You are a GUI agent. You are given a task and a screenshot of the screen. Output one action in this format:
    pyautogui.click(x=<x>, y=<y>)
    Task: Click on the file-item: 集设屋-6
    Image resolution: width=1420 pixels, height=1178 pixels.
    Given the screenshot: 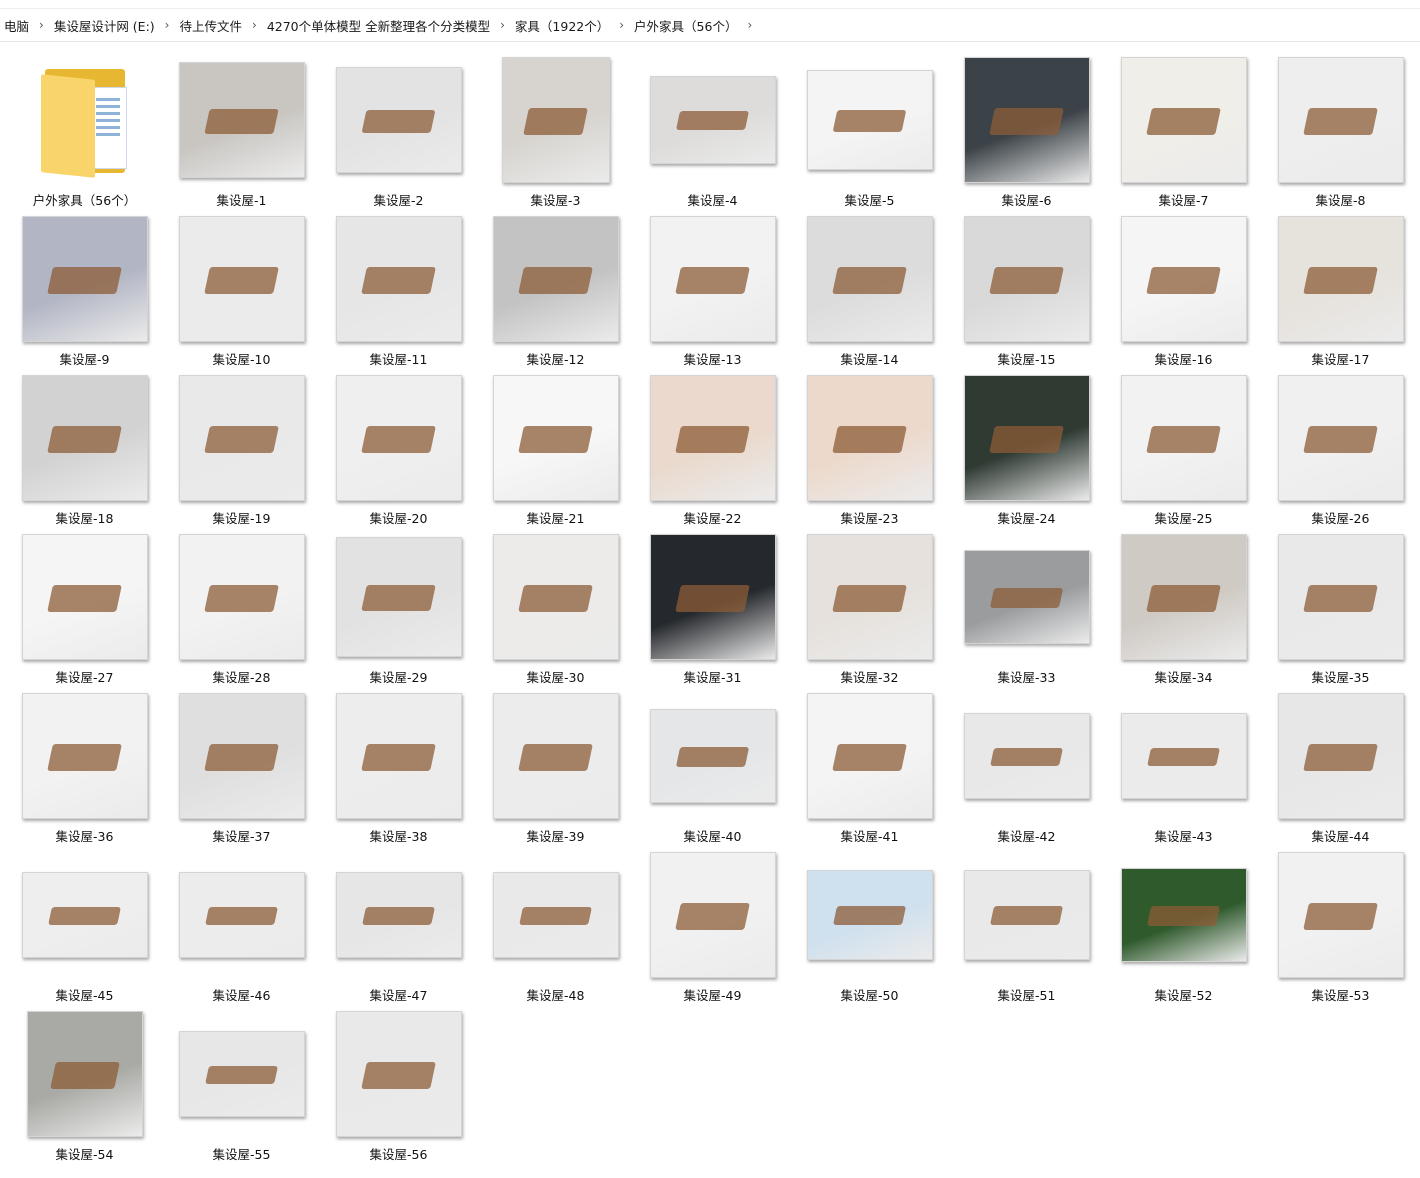 What is the action you would take?
    pyautogui.click(x=1026, y=131)
    